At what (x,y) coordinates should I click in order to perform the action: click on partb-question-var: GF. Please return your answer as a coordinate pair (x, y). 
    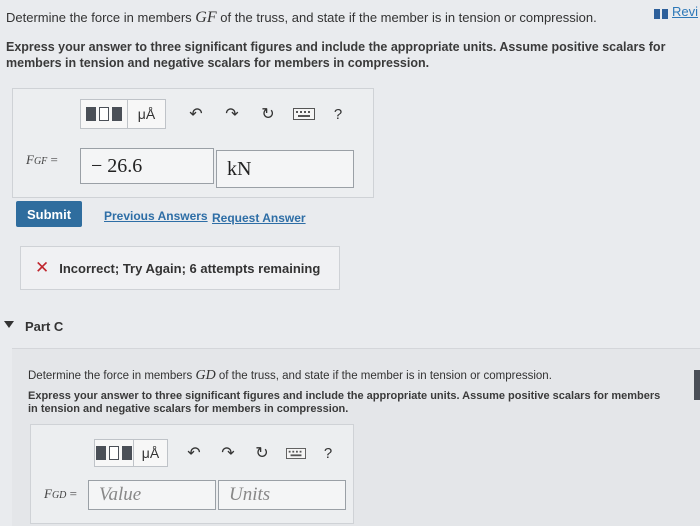
    Looking at the image, I should click on (206, 17).